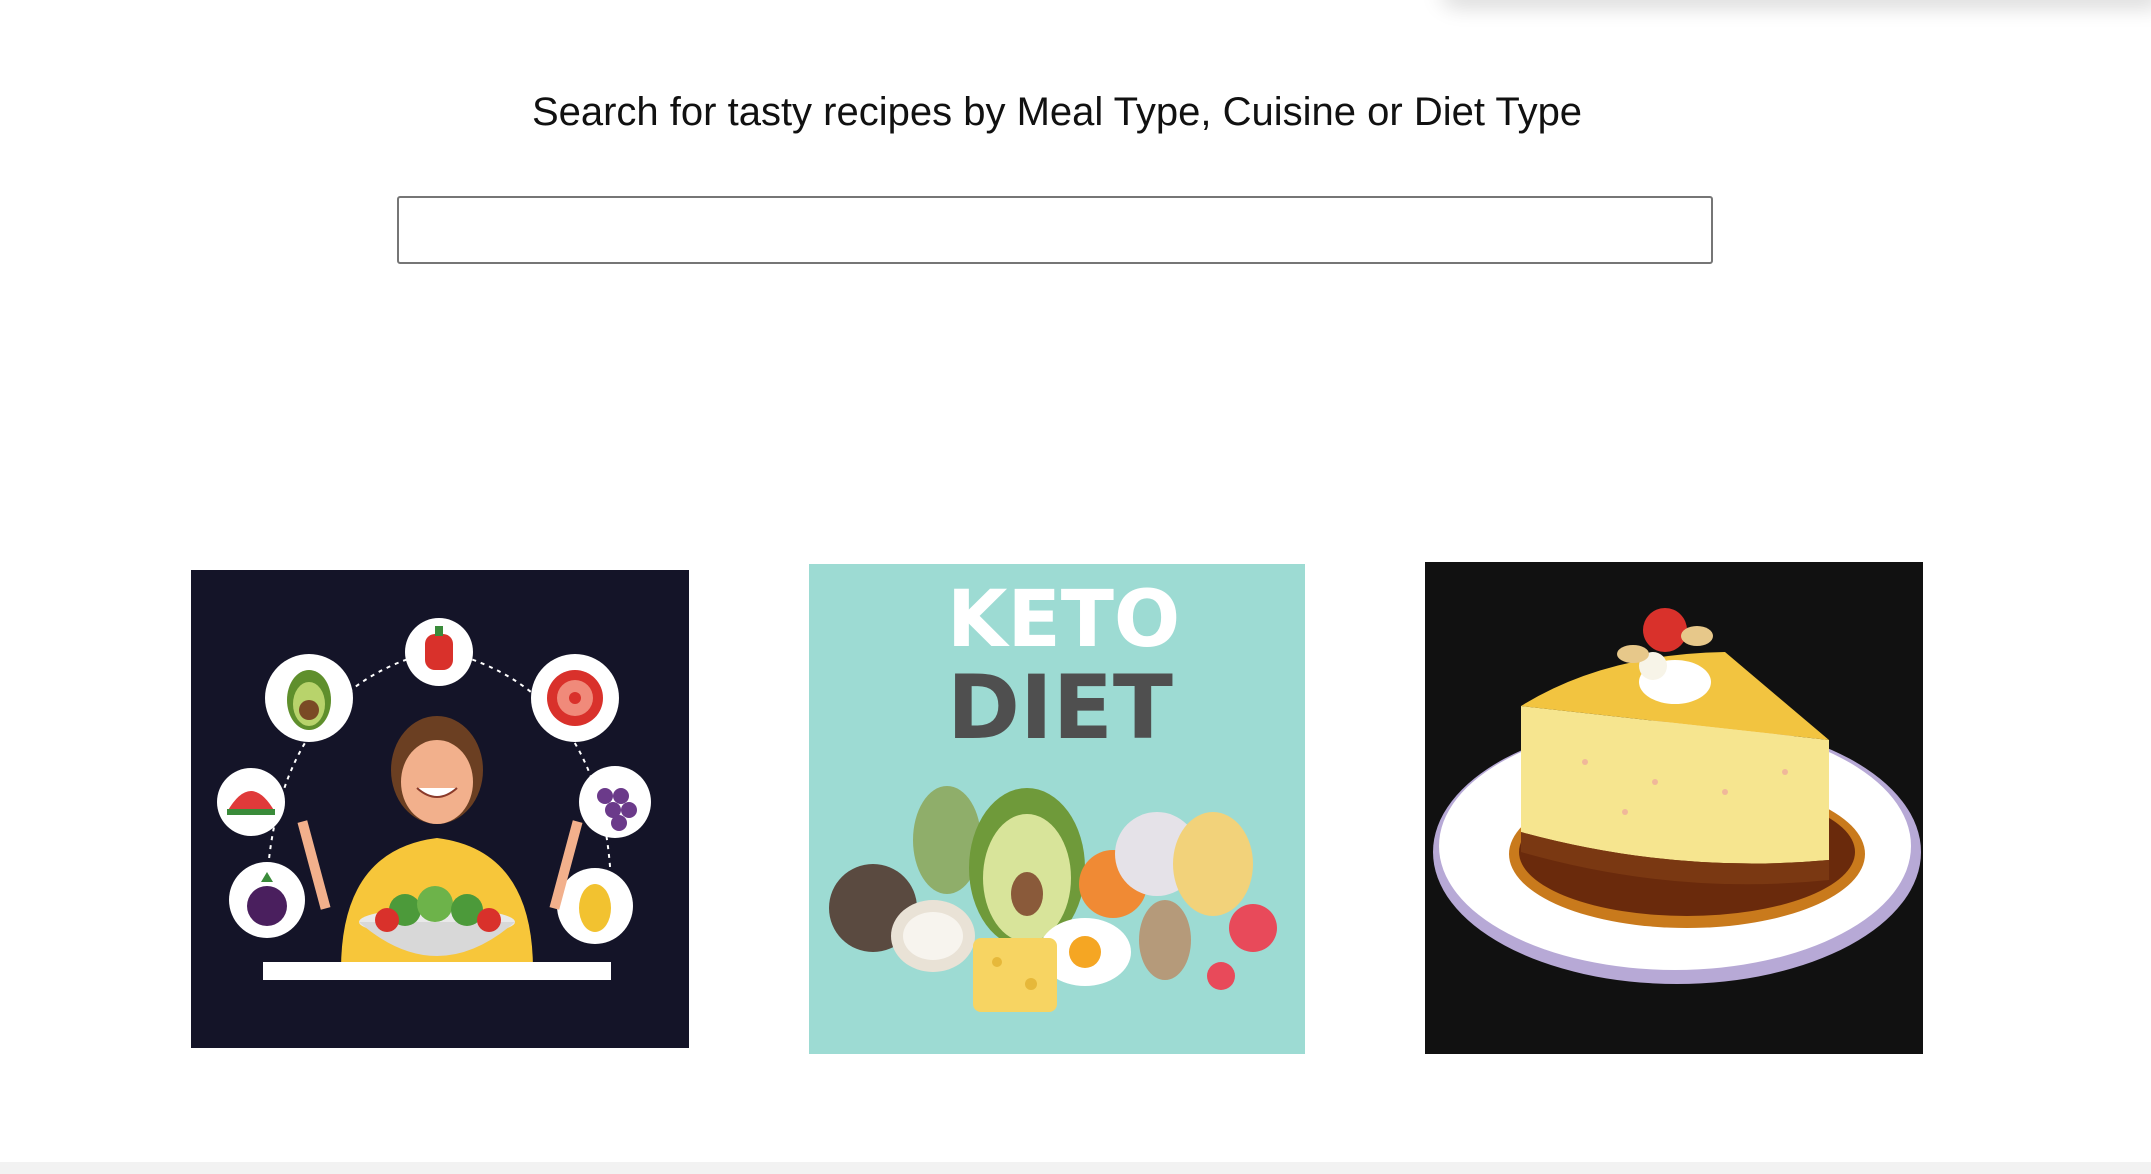  I want to click on healthy-eating-image, so click(440, 809).